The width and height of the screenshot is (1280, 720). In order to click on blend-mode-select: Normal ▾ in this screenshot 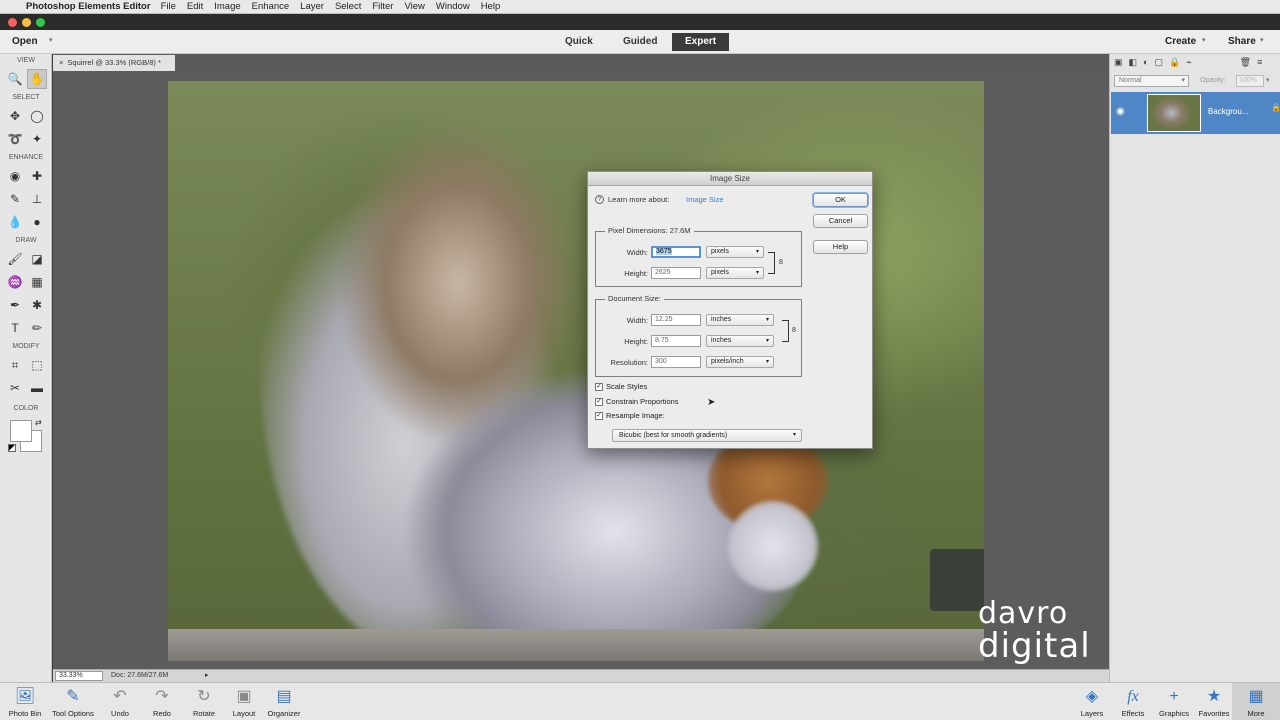, I will do `click(1151, 81)`.